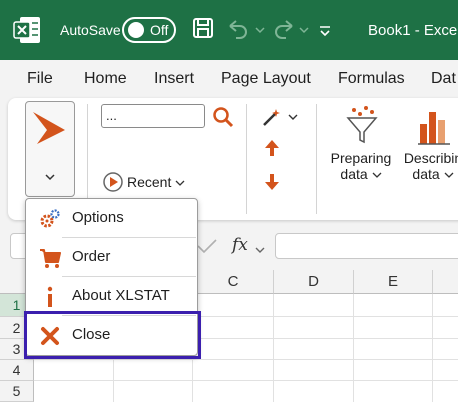  Describe the element at coordinates (113, 184) in the screenshot. I see `recent-icon` at that location.